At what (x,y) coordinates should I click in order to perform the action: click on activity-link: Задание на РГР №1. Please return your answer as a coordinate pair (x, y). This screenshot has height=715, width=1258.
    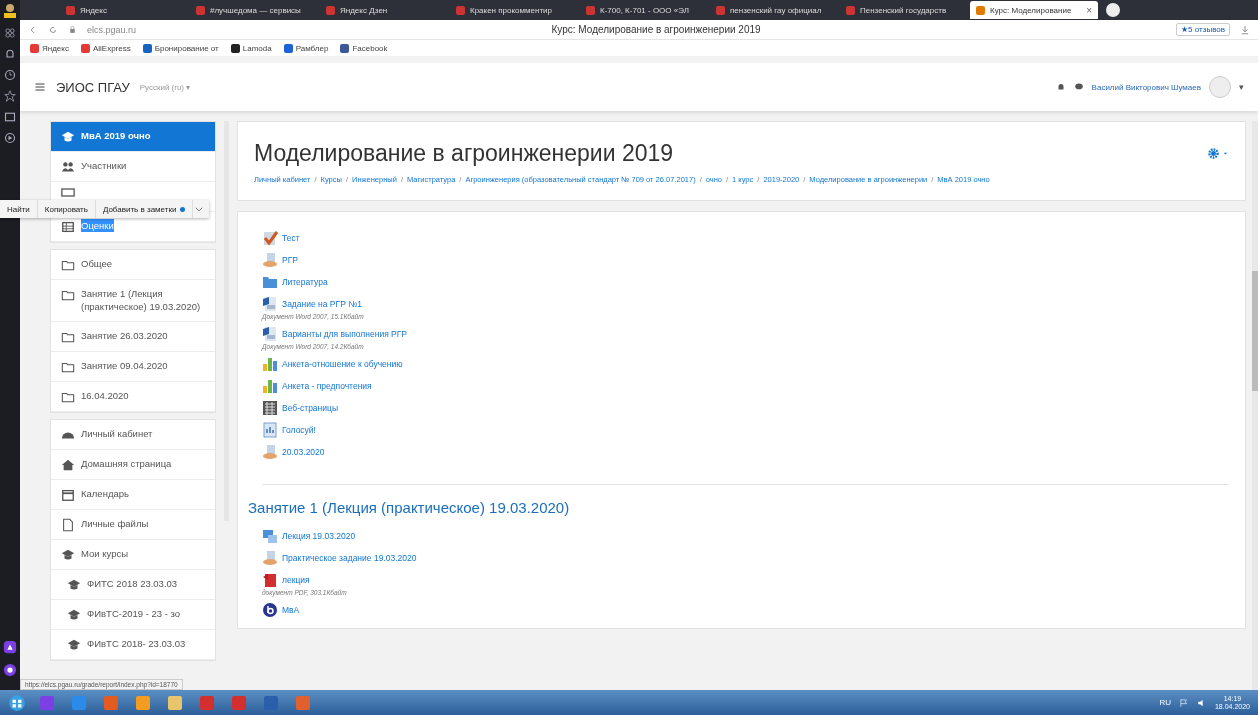
    Looking at the image, I should click on (745, 303).